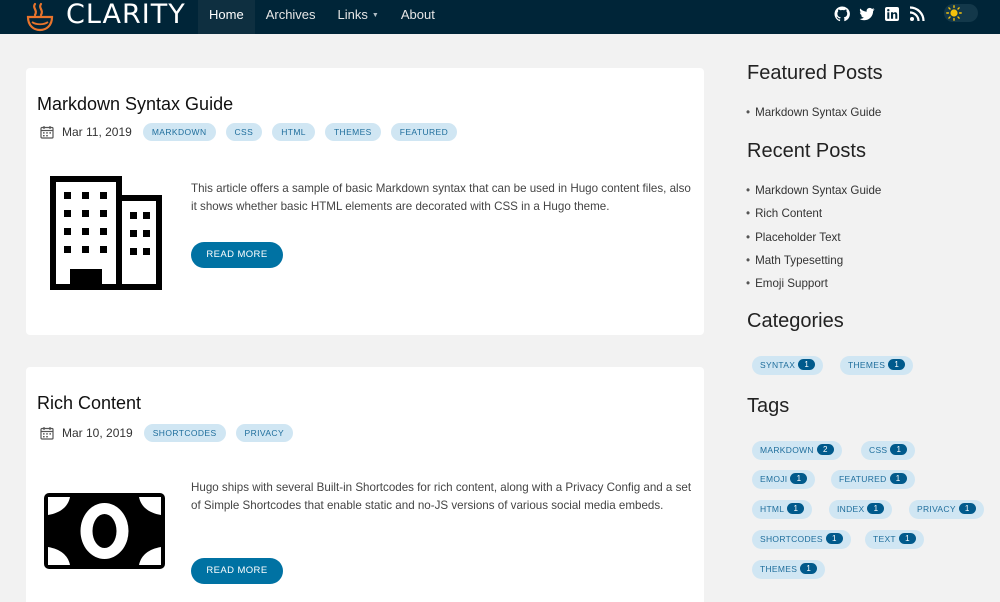 Image resolution: width=1000 pixels, height=602 pixels. I want to click on tag-chip: TEXT 1, so click(894, 539).